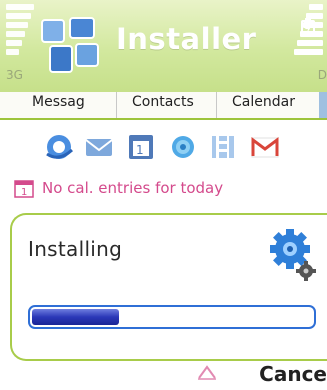 The image size is (327, 390). Describe the element at coordinates (263, 102) in the screenshot. I see `tab-calendar: Calendar` at that location.